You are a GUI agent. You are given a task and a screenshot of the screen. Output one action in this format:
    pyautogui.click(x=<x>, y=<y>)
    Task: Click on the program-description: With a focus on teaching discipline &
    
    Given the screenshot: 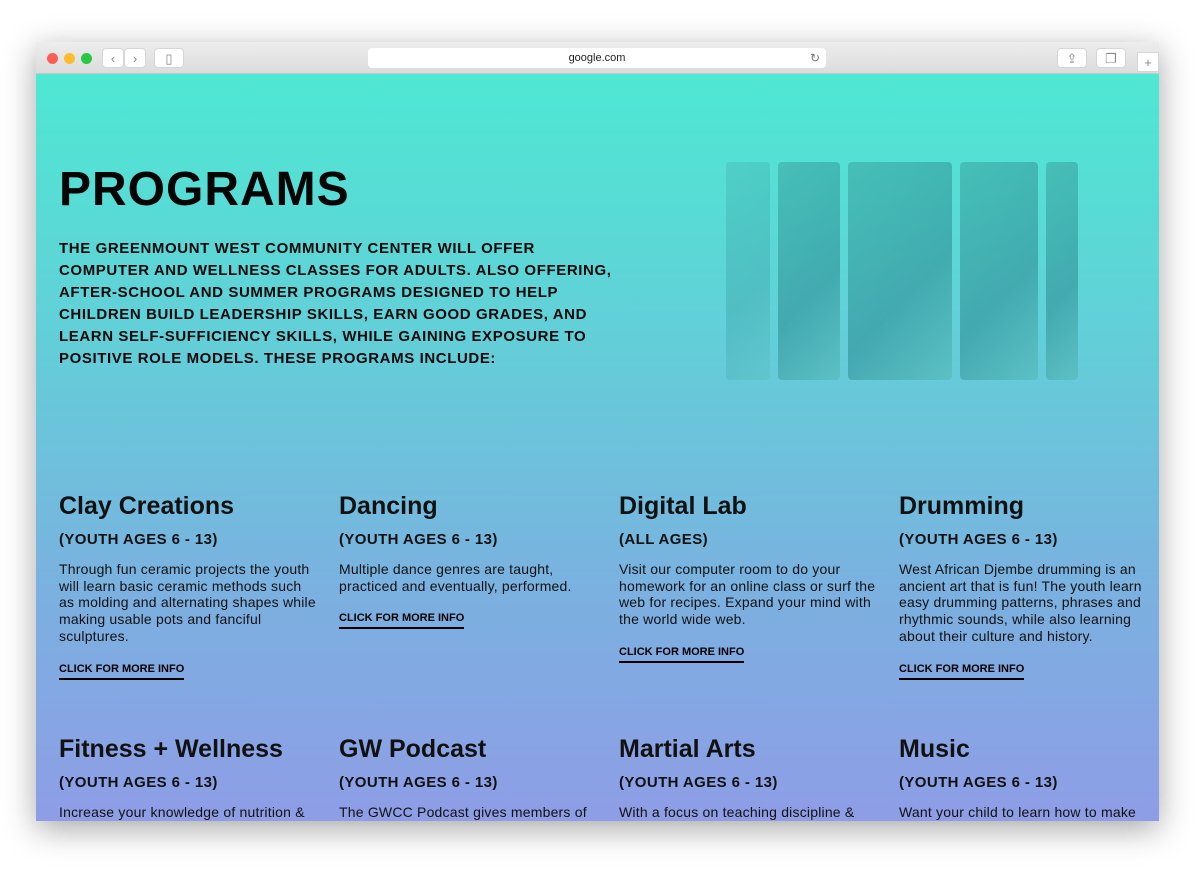 What is the action you would take?
    pyautogui.click(x=737, y=812)
    